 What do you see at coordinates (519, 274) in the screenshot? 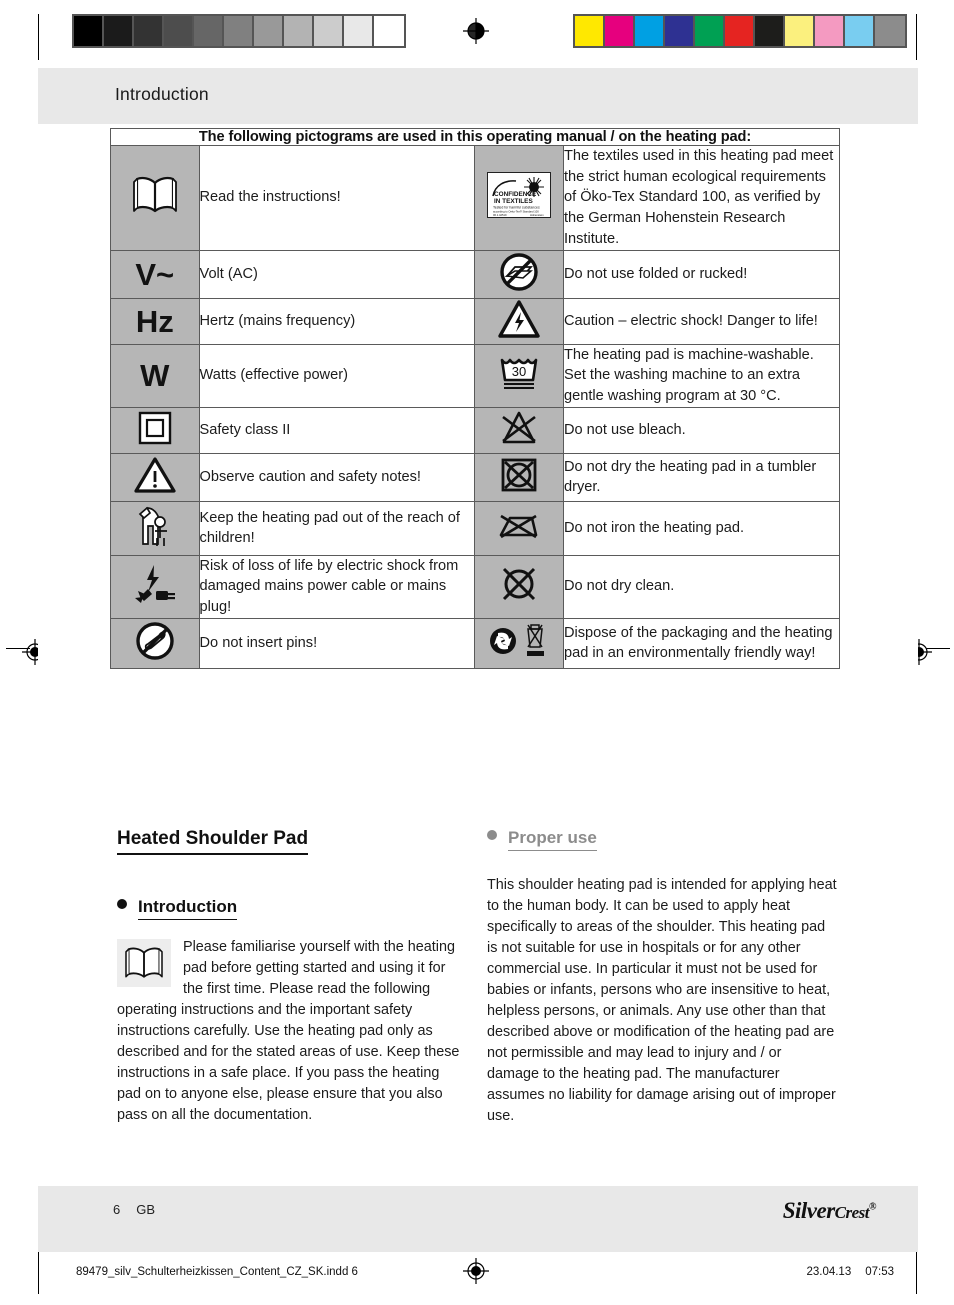
I see `do-not-use-folded-icon` at bounding box center [519, 274].